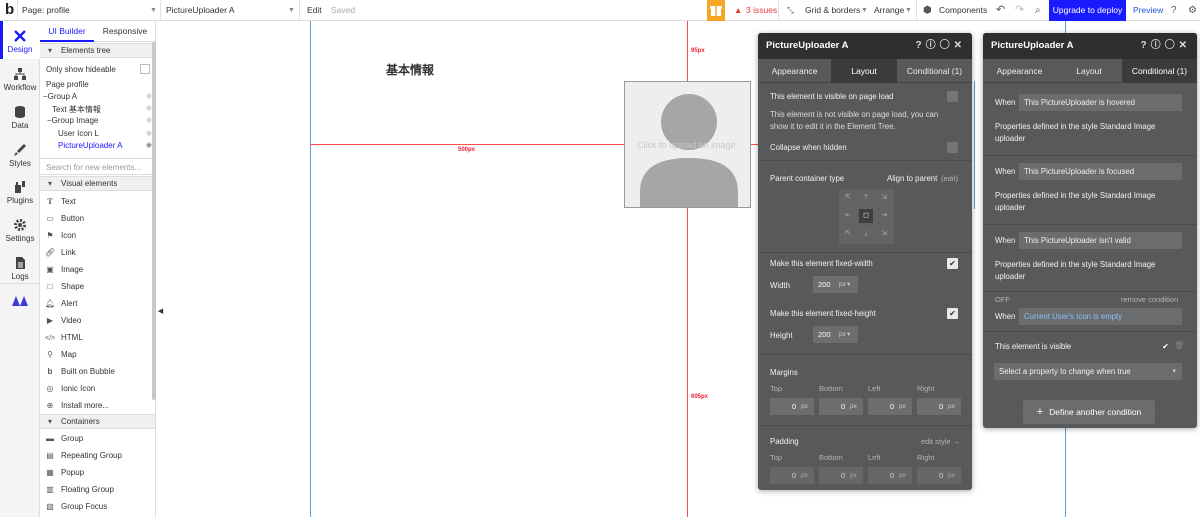  I want to click on element-icon: ⚑ Icon, so click(97, 236).